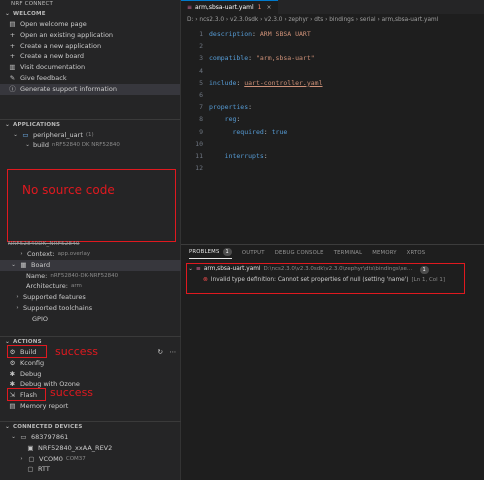 The width and height of the screenshot is (484, 480). Describe the element at coordinates (231, 155) in the screenshot. I see `code-line: 11 interrupts:` at that location.